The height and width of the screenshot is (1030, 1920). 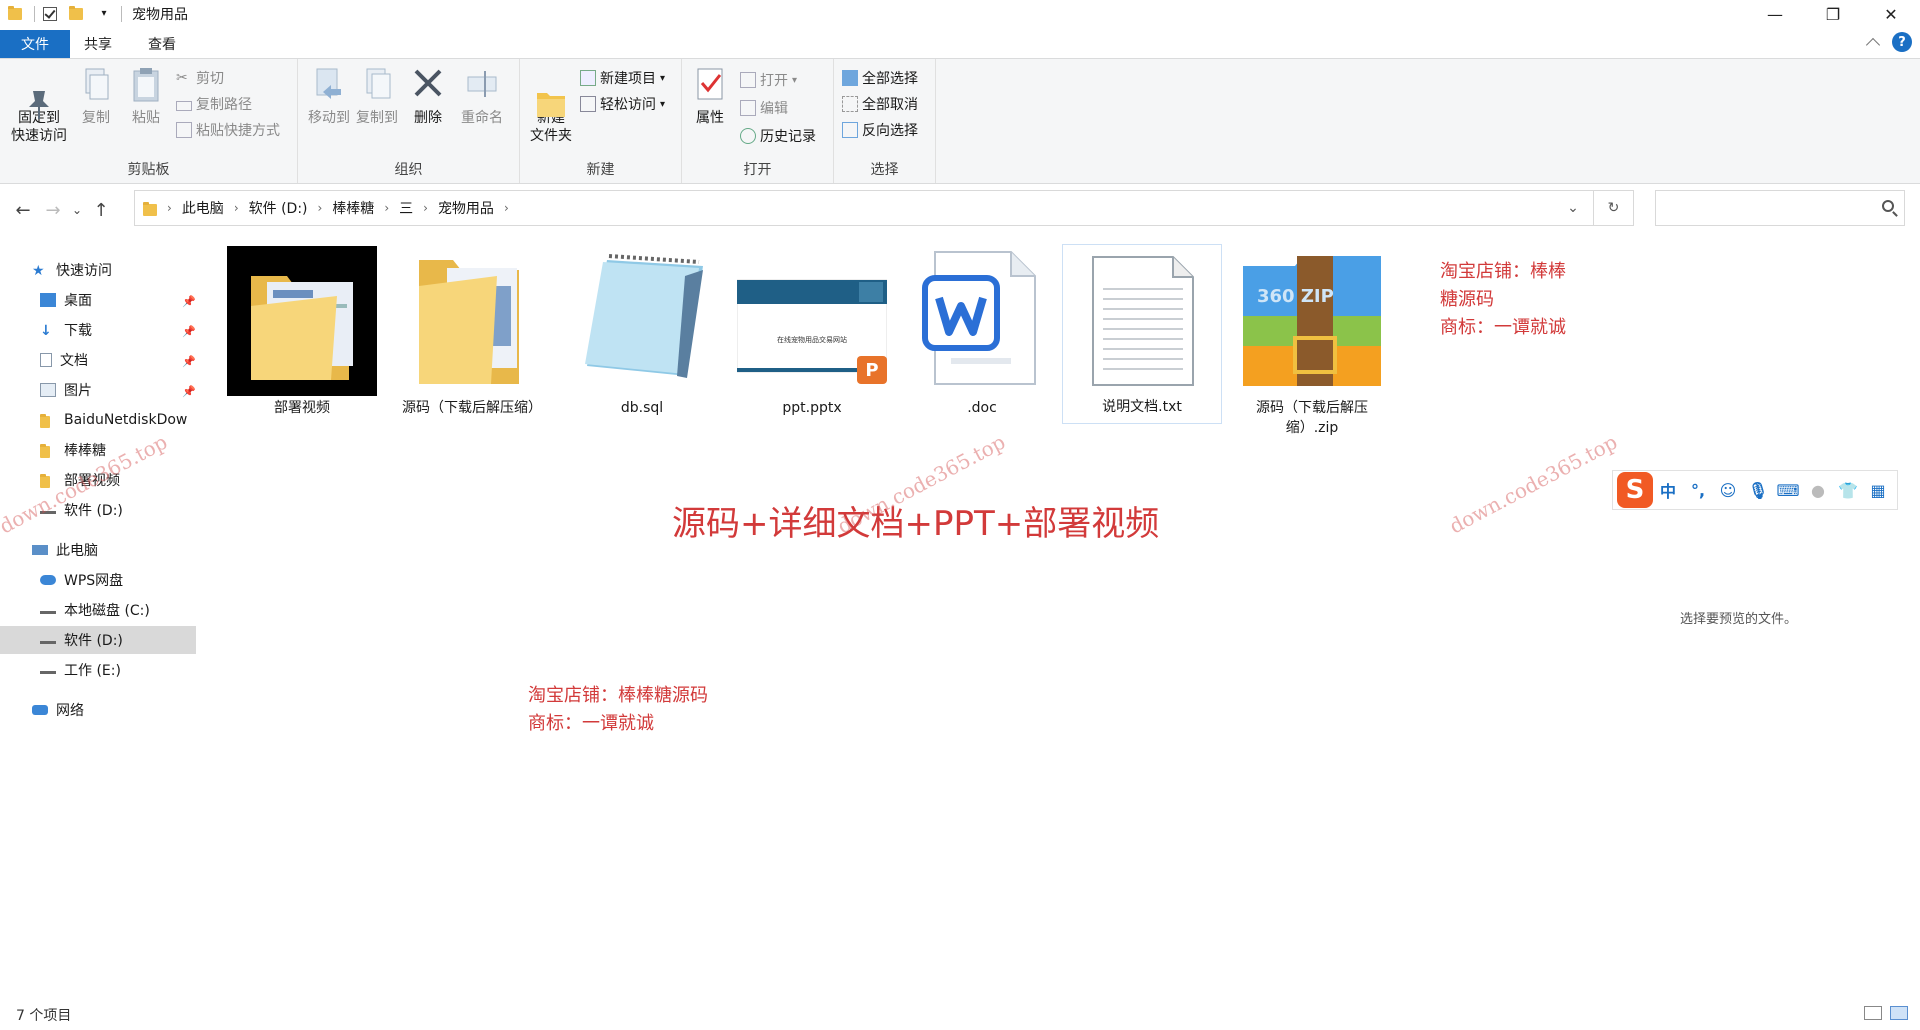 What do you see at coordinates (1758, 490) in the screenshot?
I see `microphone-icon: 🎙` at bounding box center [1758, 490].